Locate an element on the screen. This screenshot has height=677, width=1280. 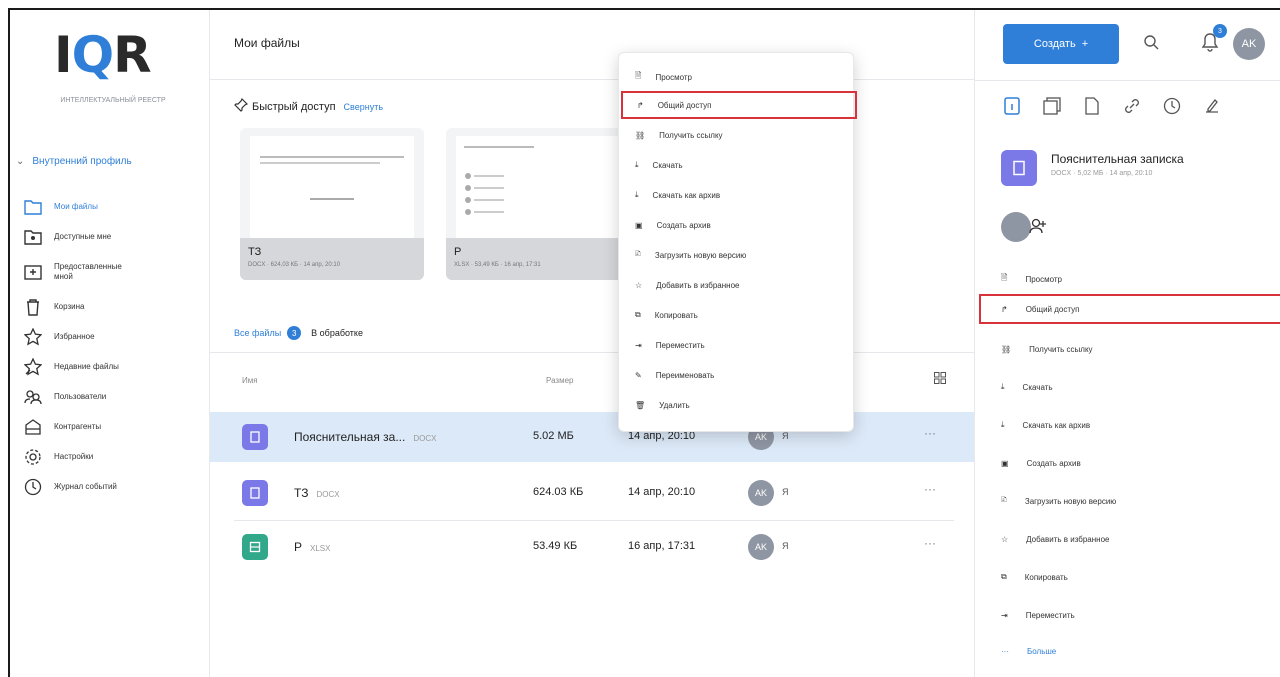
download-icon: ⤓ is located at coordinates (637, 164).